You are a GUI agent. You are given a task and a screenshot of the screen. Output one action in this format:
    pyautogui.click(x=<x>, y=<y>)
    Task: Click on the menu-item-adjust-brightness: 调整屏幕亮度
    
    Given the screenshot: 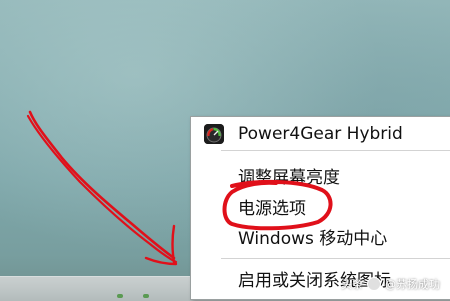 What is the action you would take?
    pyautogui.click(x=320, y=178)
    